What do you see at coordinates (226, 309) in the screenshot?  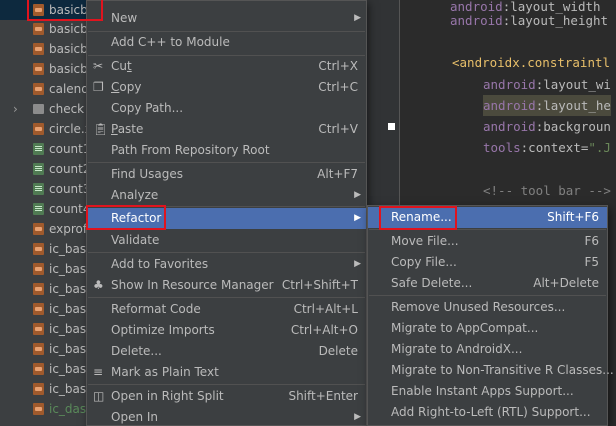 I see `menu-item-reformat-code: Reformat Code Ctrl+Alt+L` at bounding box center [226, 309].